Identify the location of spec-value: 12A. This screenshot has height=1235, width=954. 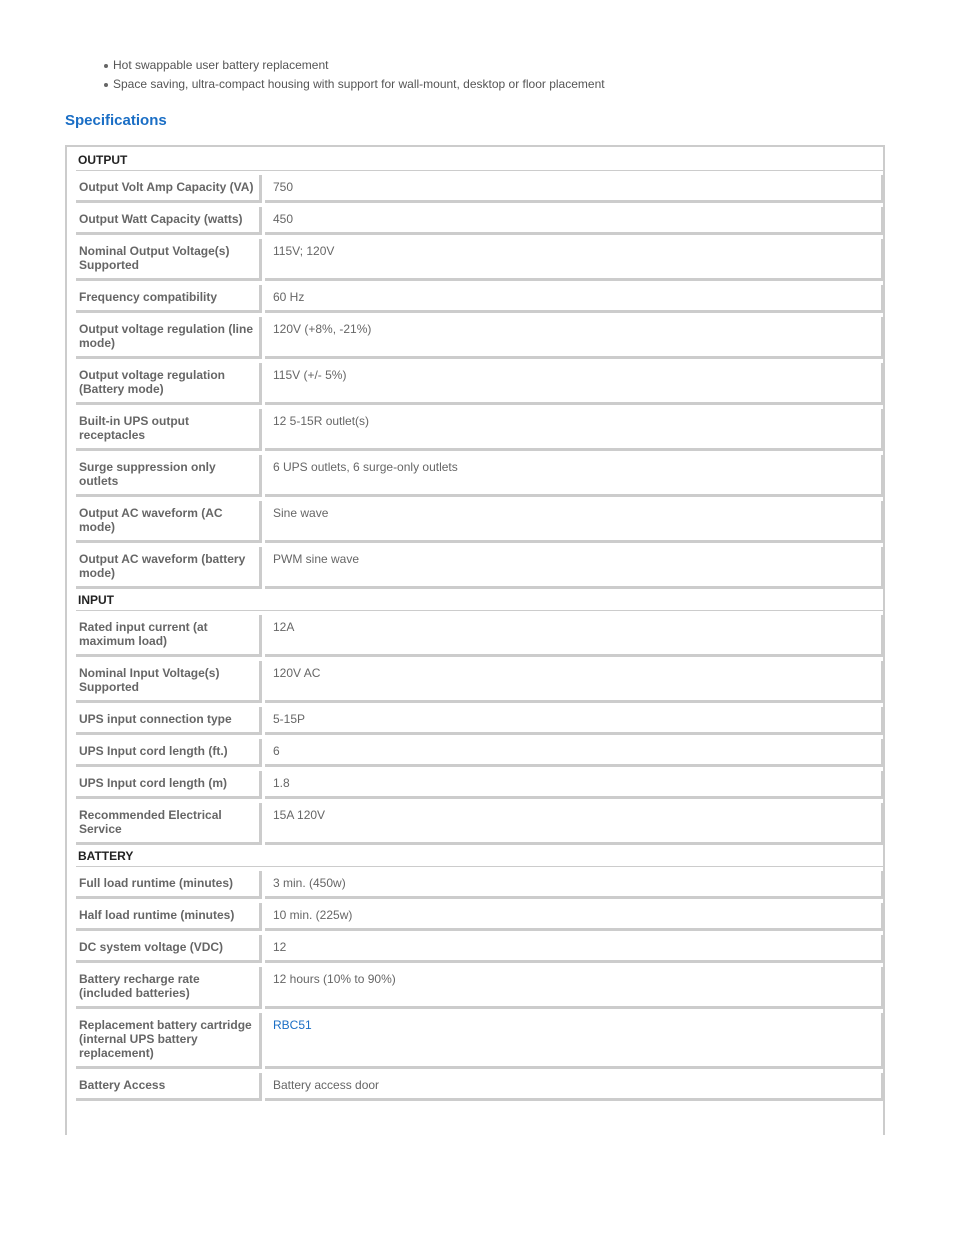
(574, 636).